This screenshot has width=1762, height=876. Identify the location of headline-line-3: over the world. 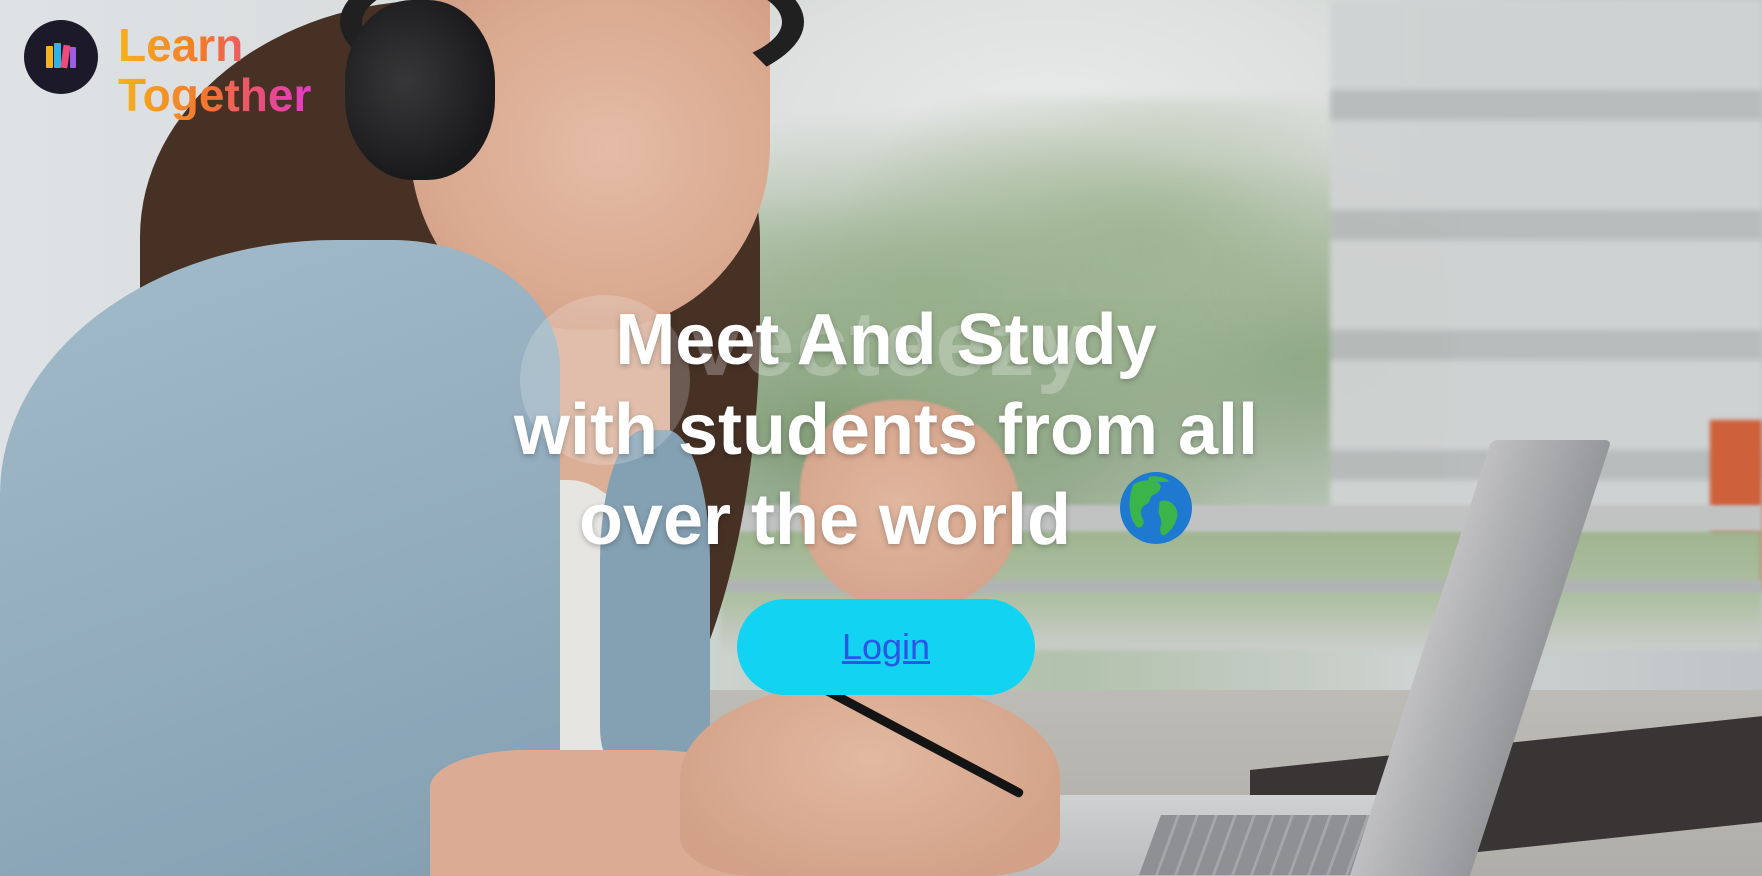
(881, 519).